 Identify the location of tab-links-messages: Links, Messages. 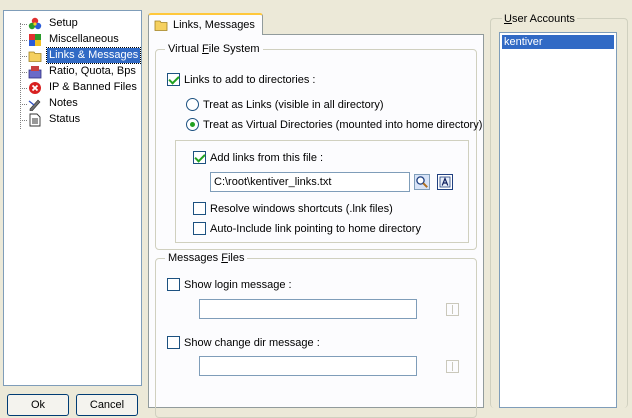
(205, 24).